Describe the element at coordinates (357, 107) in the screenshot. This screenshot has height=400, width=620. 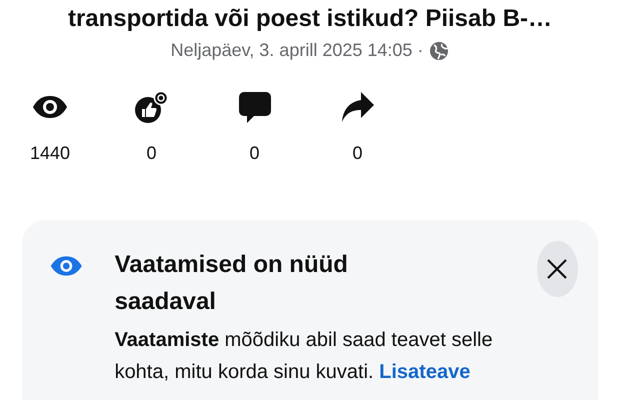
I see `share-arrow-icon` at that location.